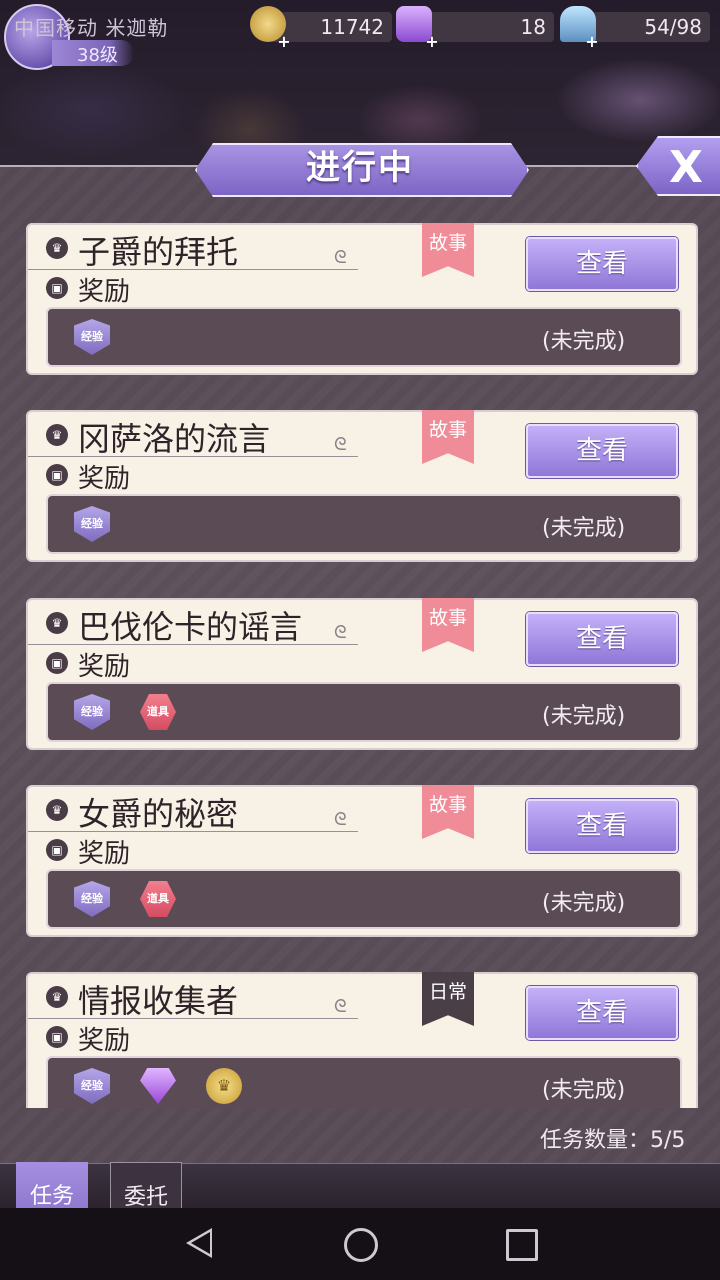 The width and height of the screenshot is (720, 1280). I want to click on quest-title: 子爵的拜托, so click(158, 252).